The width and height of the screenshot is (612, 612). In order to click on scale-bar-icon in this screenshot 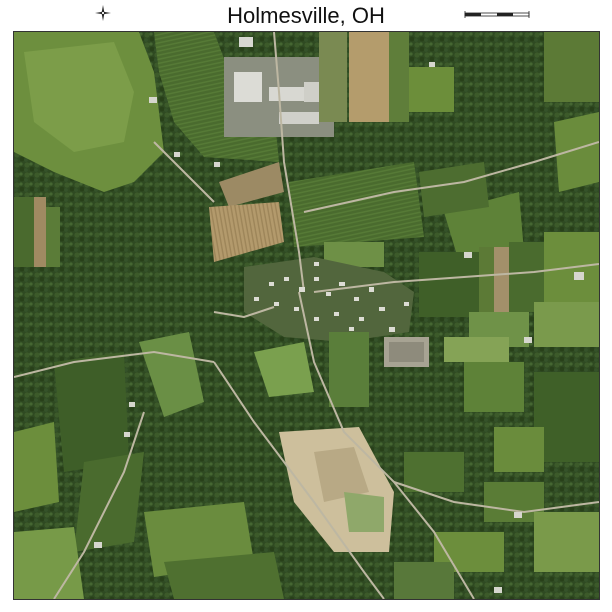, I will do `click(497, 14)`.